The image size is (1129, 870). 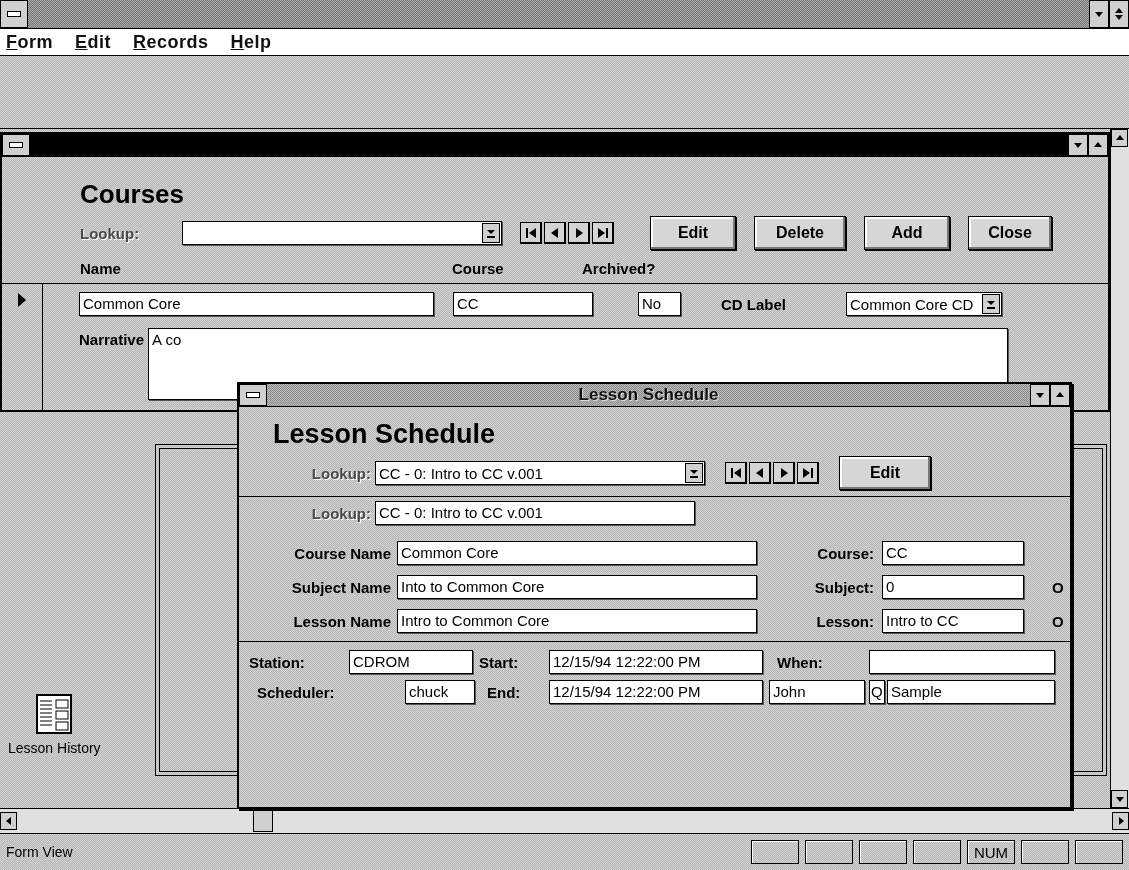 I want to click on field-label: Lesson Name, so click(x=342, y=621).